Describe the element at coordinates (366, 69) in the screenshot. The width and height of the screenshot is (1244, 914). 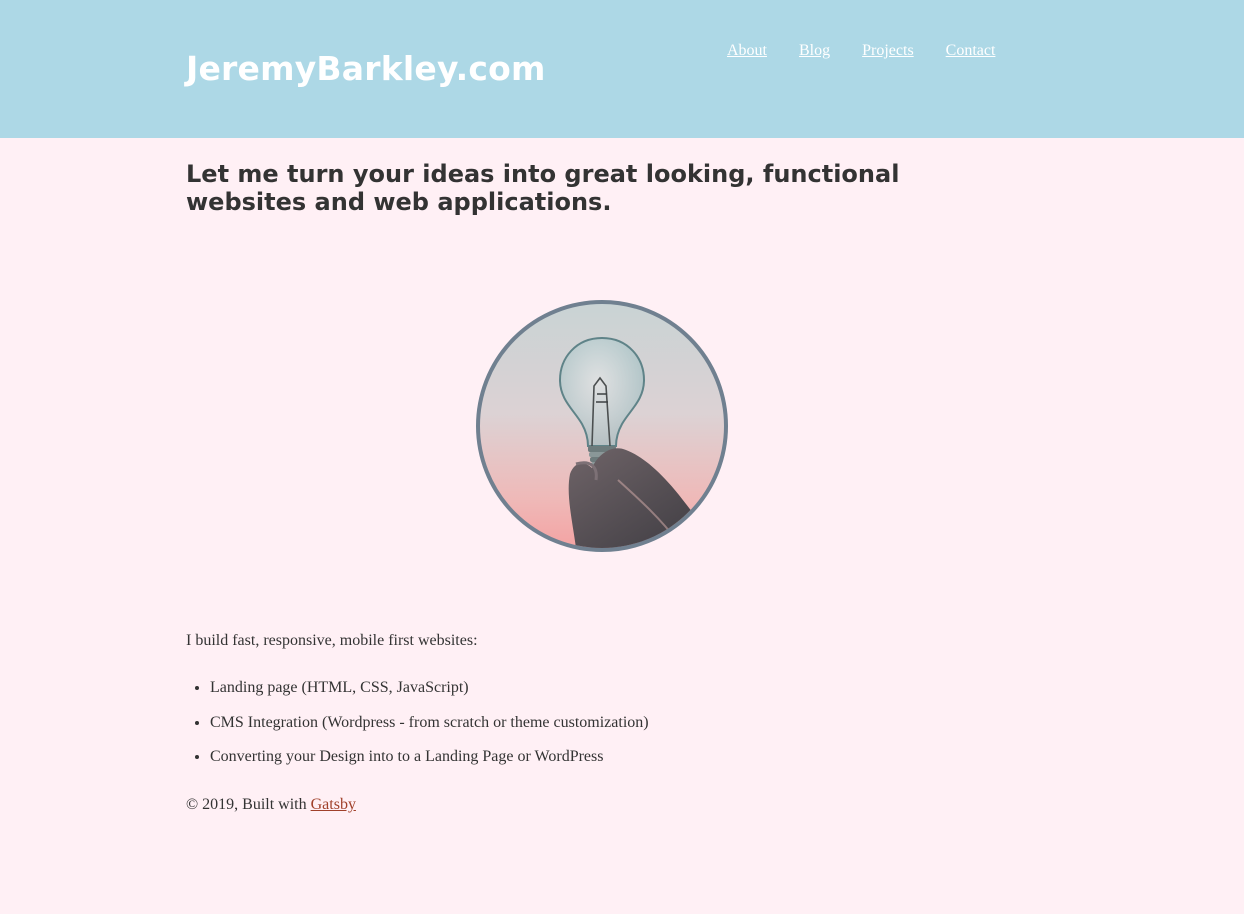
I see `site-title-link: JeremyBarkley.com` at that location.